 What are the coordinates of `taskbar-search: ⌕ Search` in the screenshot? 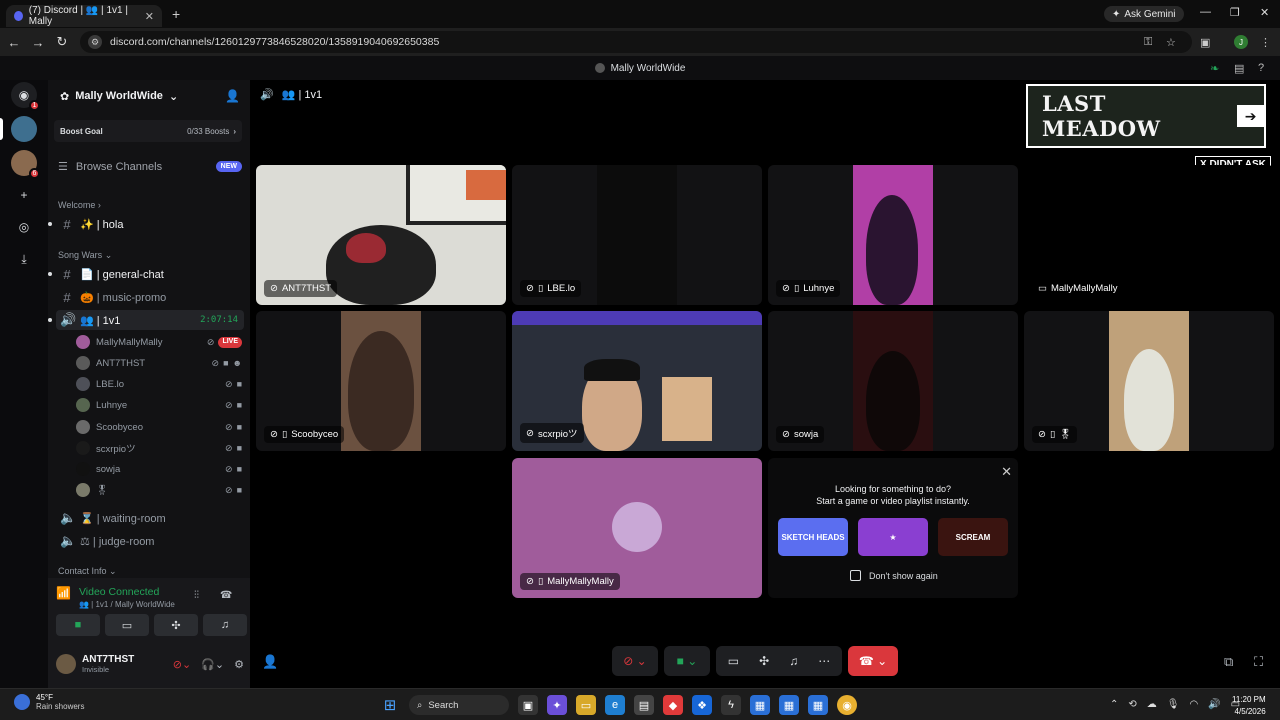 It's located at (459, 705).